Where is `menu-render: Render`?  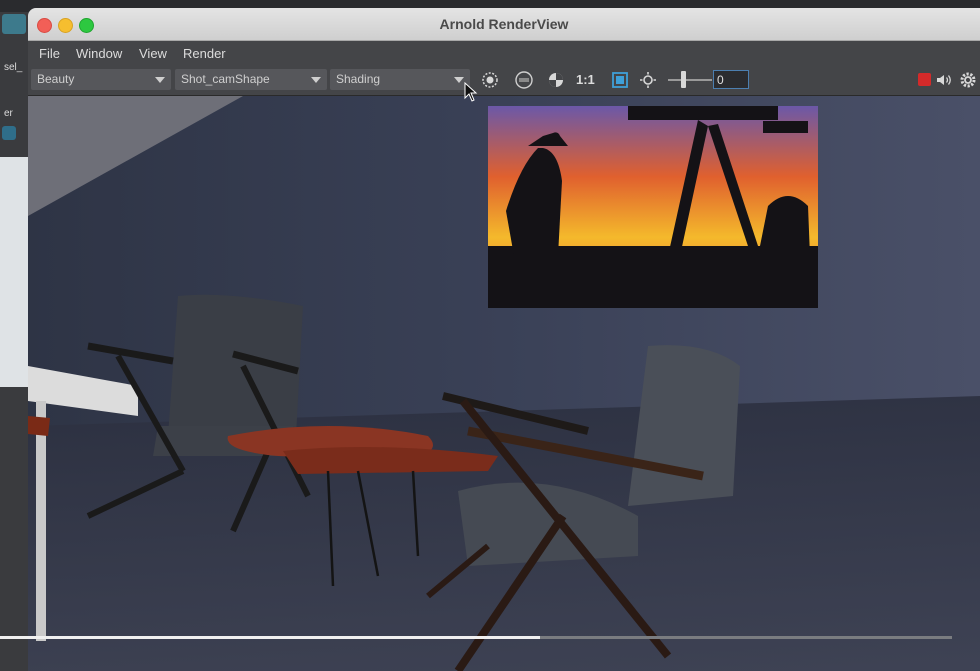
menu-render: Render is located at coordinates (204, 53).